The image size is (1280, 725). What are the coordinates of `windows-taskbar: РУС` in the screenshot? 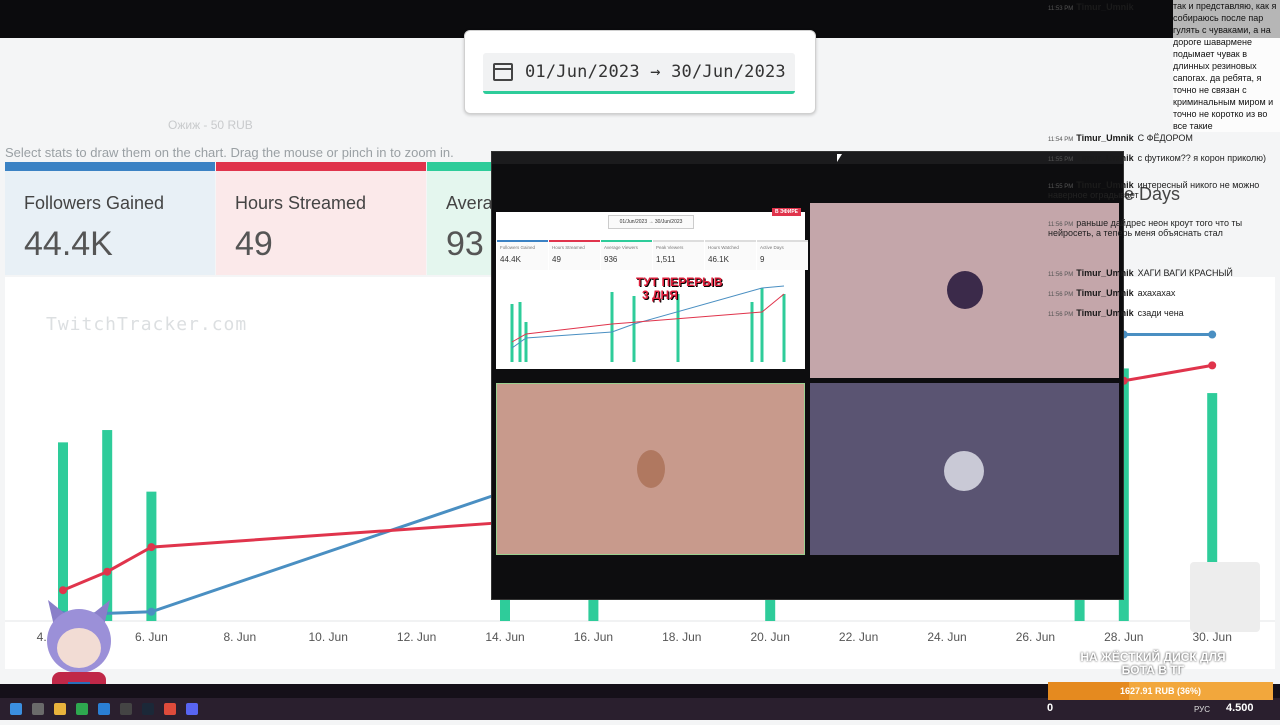 It's located at (640, 709).